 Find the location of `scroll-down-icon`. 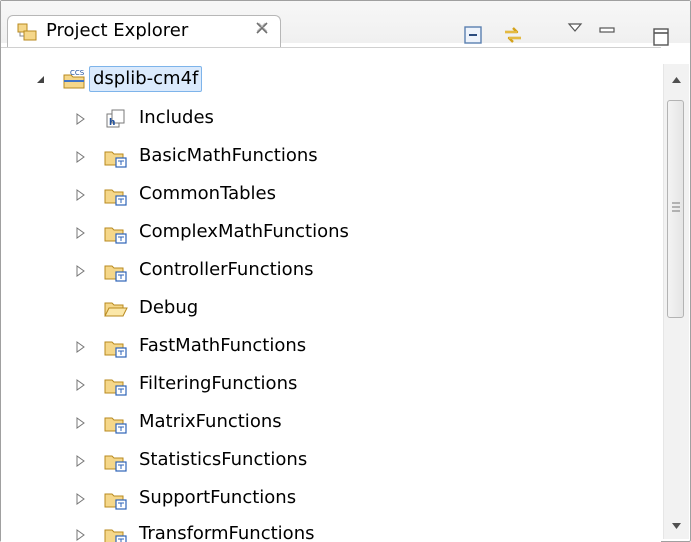

scroll-down-icon is located at coordinates (676, 526).